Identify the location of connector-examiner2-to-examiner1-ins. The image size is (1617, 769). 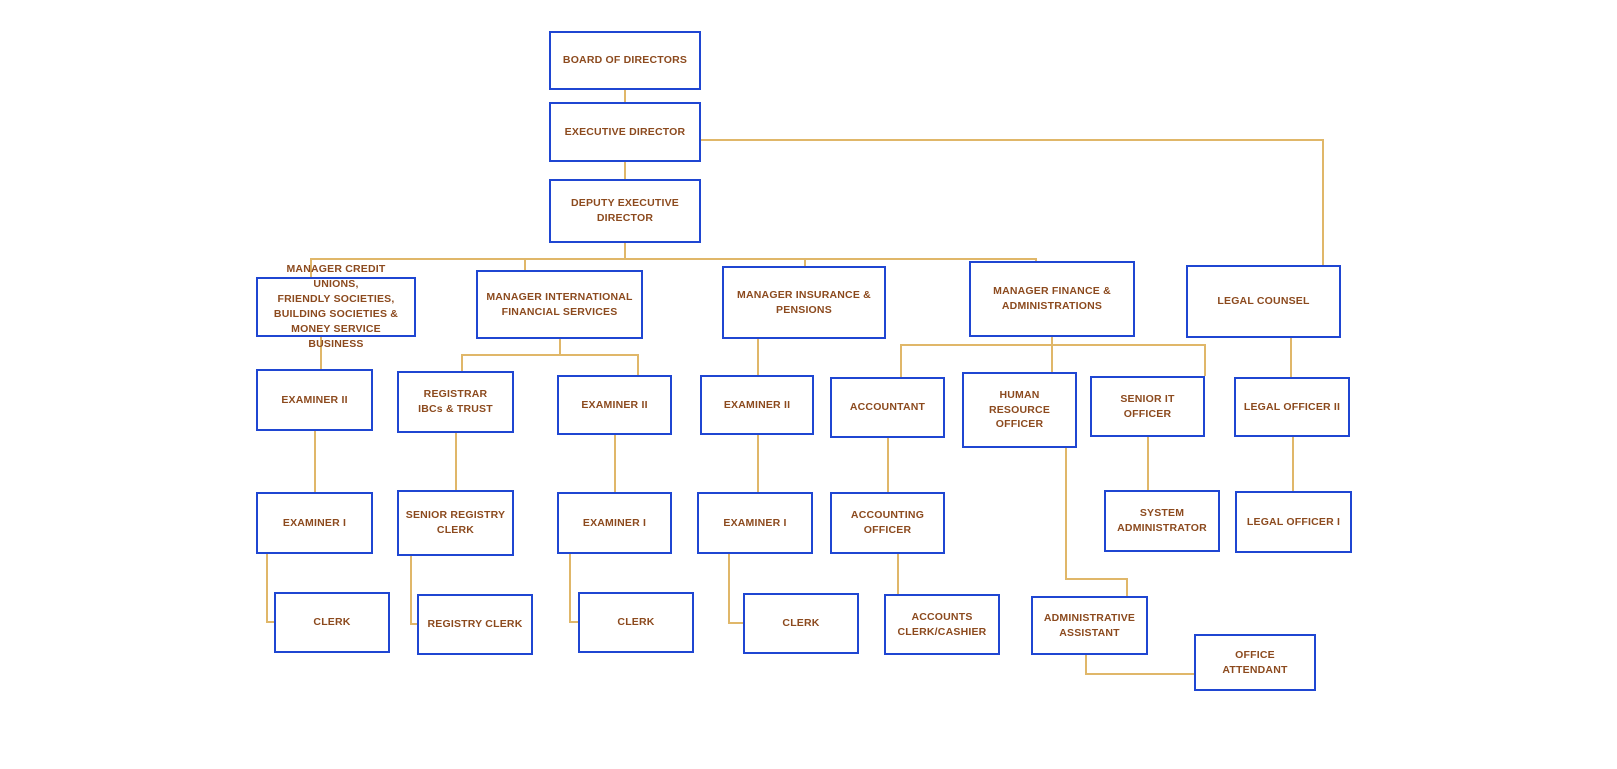
(758, 463).